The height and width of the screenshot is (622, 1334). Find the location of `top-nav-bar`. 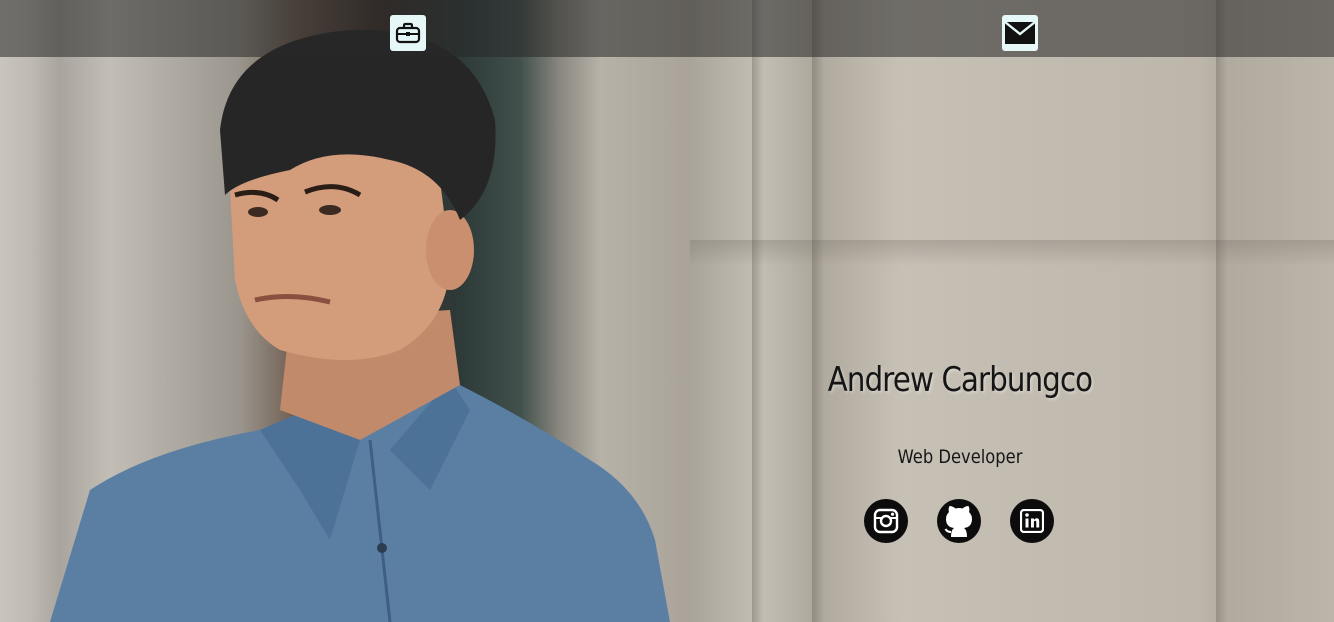

top-nav-bar is located at coordinates (667, 28).